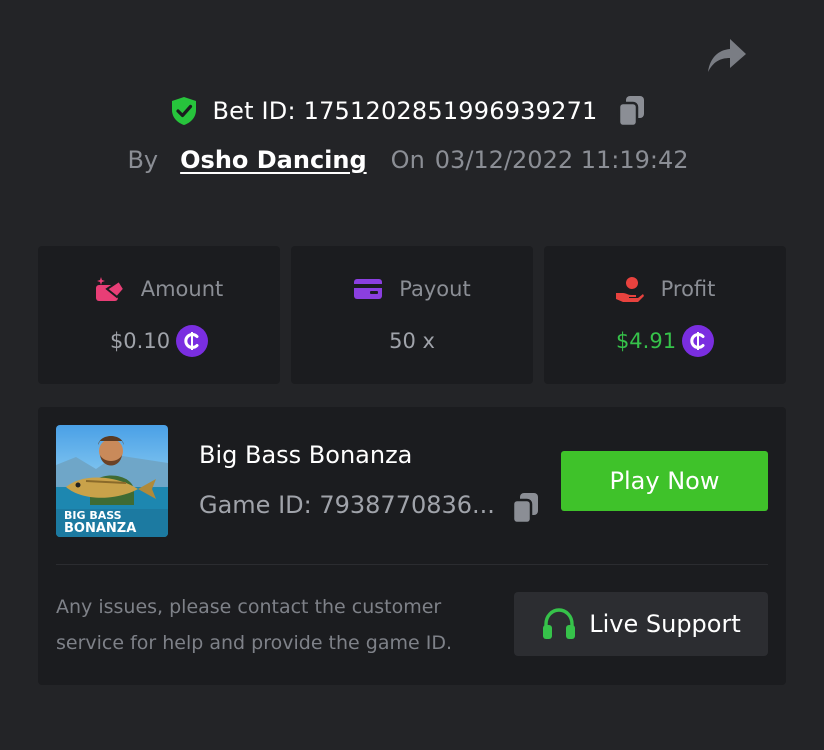 The width and height of the screenshot is (824, 750). Describe the element at coordinates (665, 315) in the screenshot. I see `stat-profit: Profit $4.91` at that location.